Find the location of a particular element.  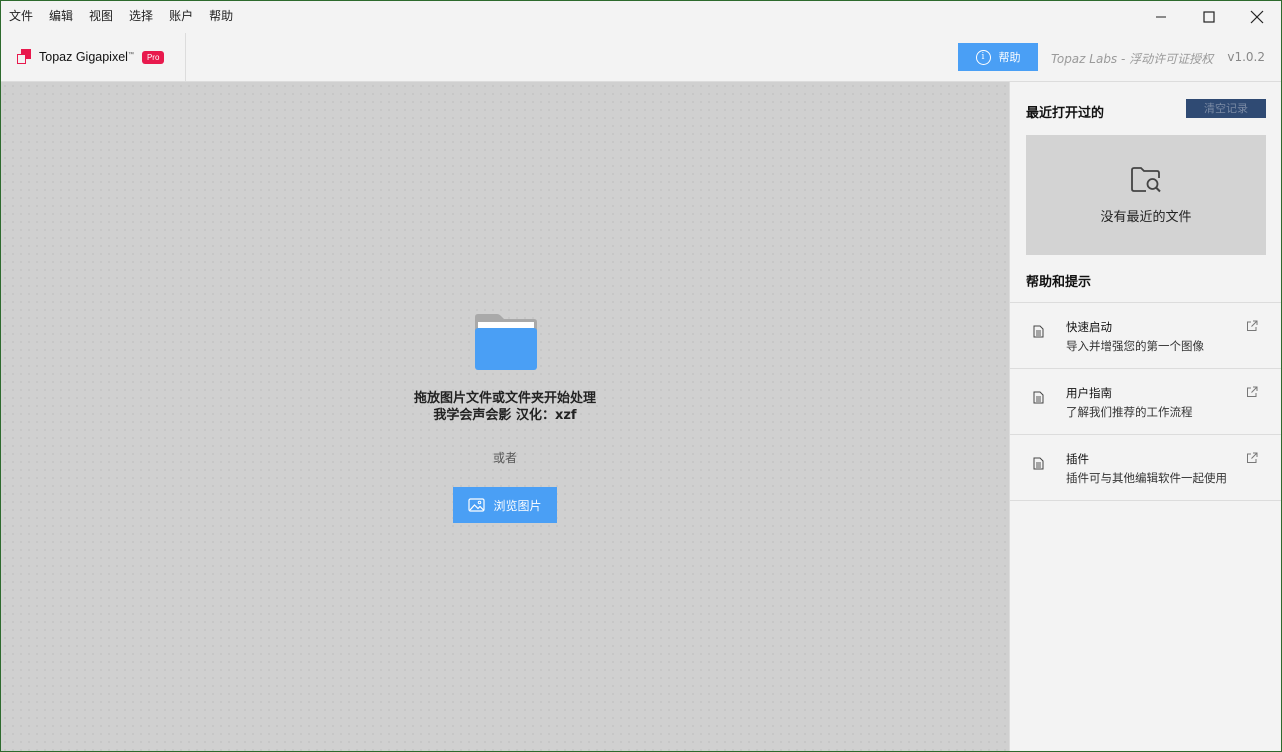

help-tips-title: 帮助和提示 is located at coordinates (1059, 282).